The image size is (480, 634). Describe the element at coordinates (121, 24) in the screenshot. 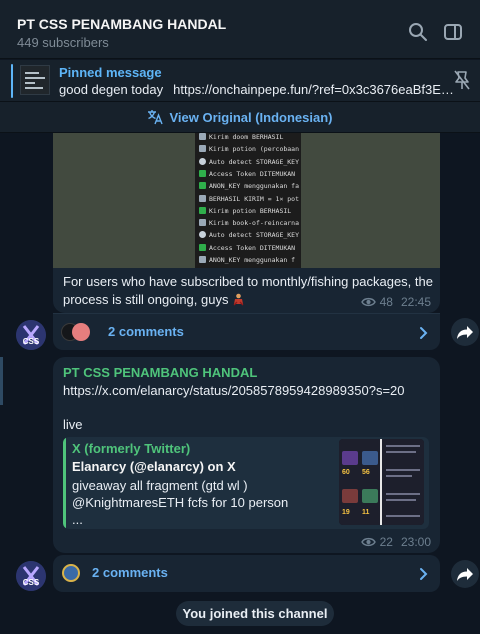

I see `channel-title: PT CSS PENAMBANG HANDAL` at that location.